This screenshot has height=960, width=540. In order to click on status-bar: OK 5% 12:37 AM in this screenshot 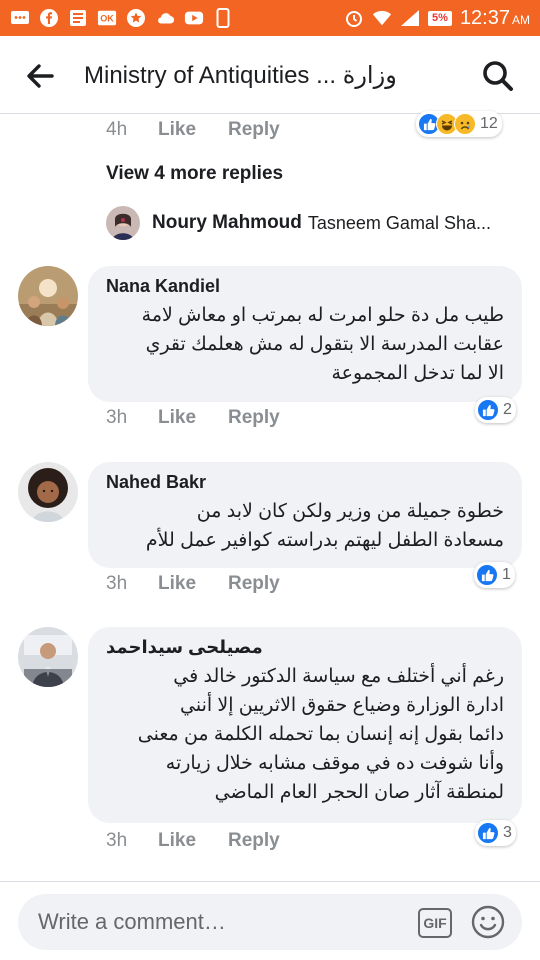, I will do `click(270, 18)`.